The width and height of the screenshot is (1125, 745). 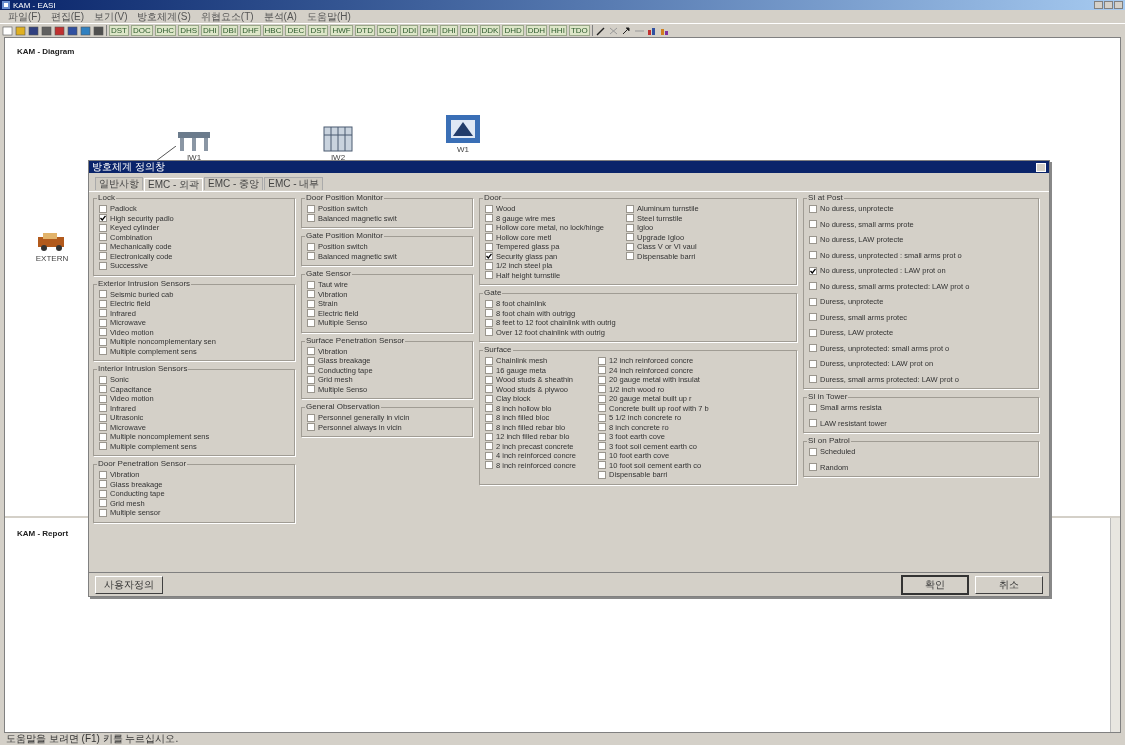 I want to click on maximize-button, so click(x=1108, y=5).